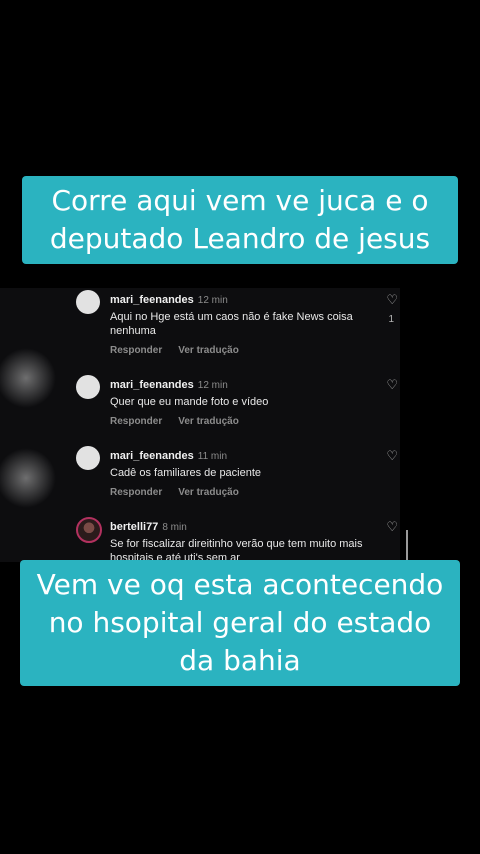 This screenshot has height=854, width=480. What do you see at coordinates (174, 527) in the screenshot?
I see `comment-time: 8 min` at bounding box center [174, 527].